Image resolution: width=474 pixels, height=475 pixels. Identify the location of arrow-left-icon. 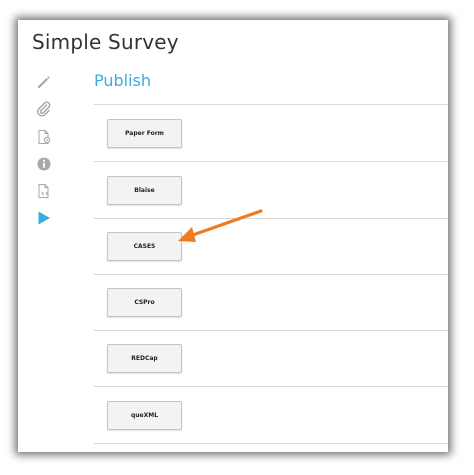
(220, 225).